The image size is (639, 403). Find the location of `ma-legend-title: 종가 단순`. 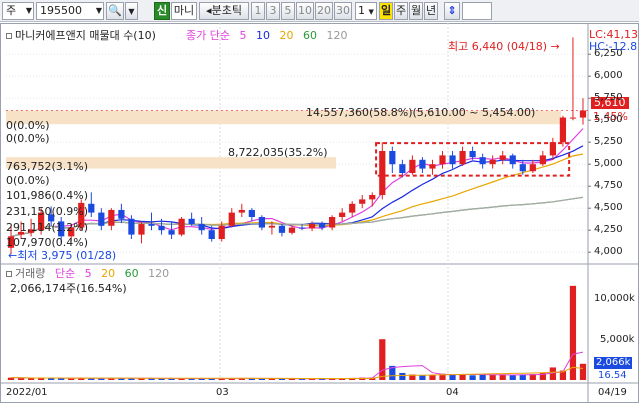

ma-legend-title: 종가 단순 is located at coordinates (208, 35).